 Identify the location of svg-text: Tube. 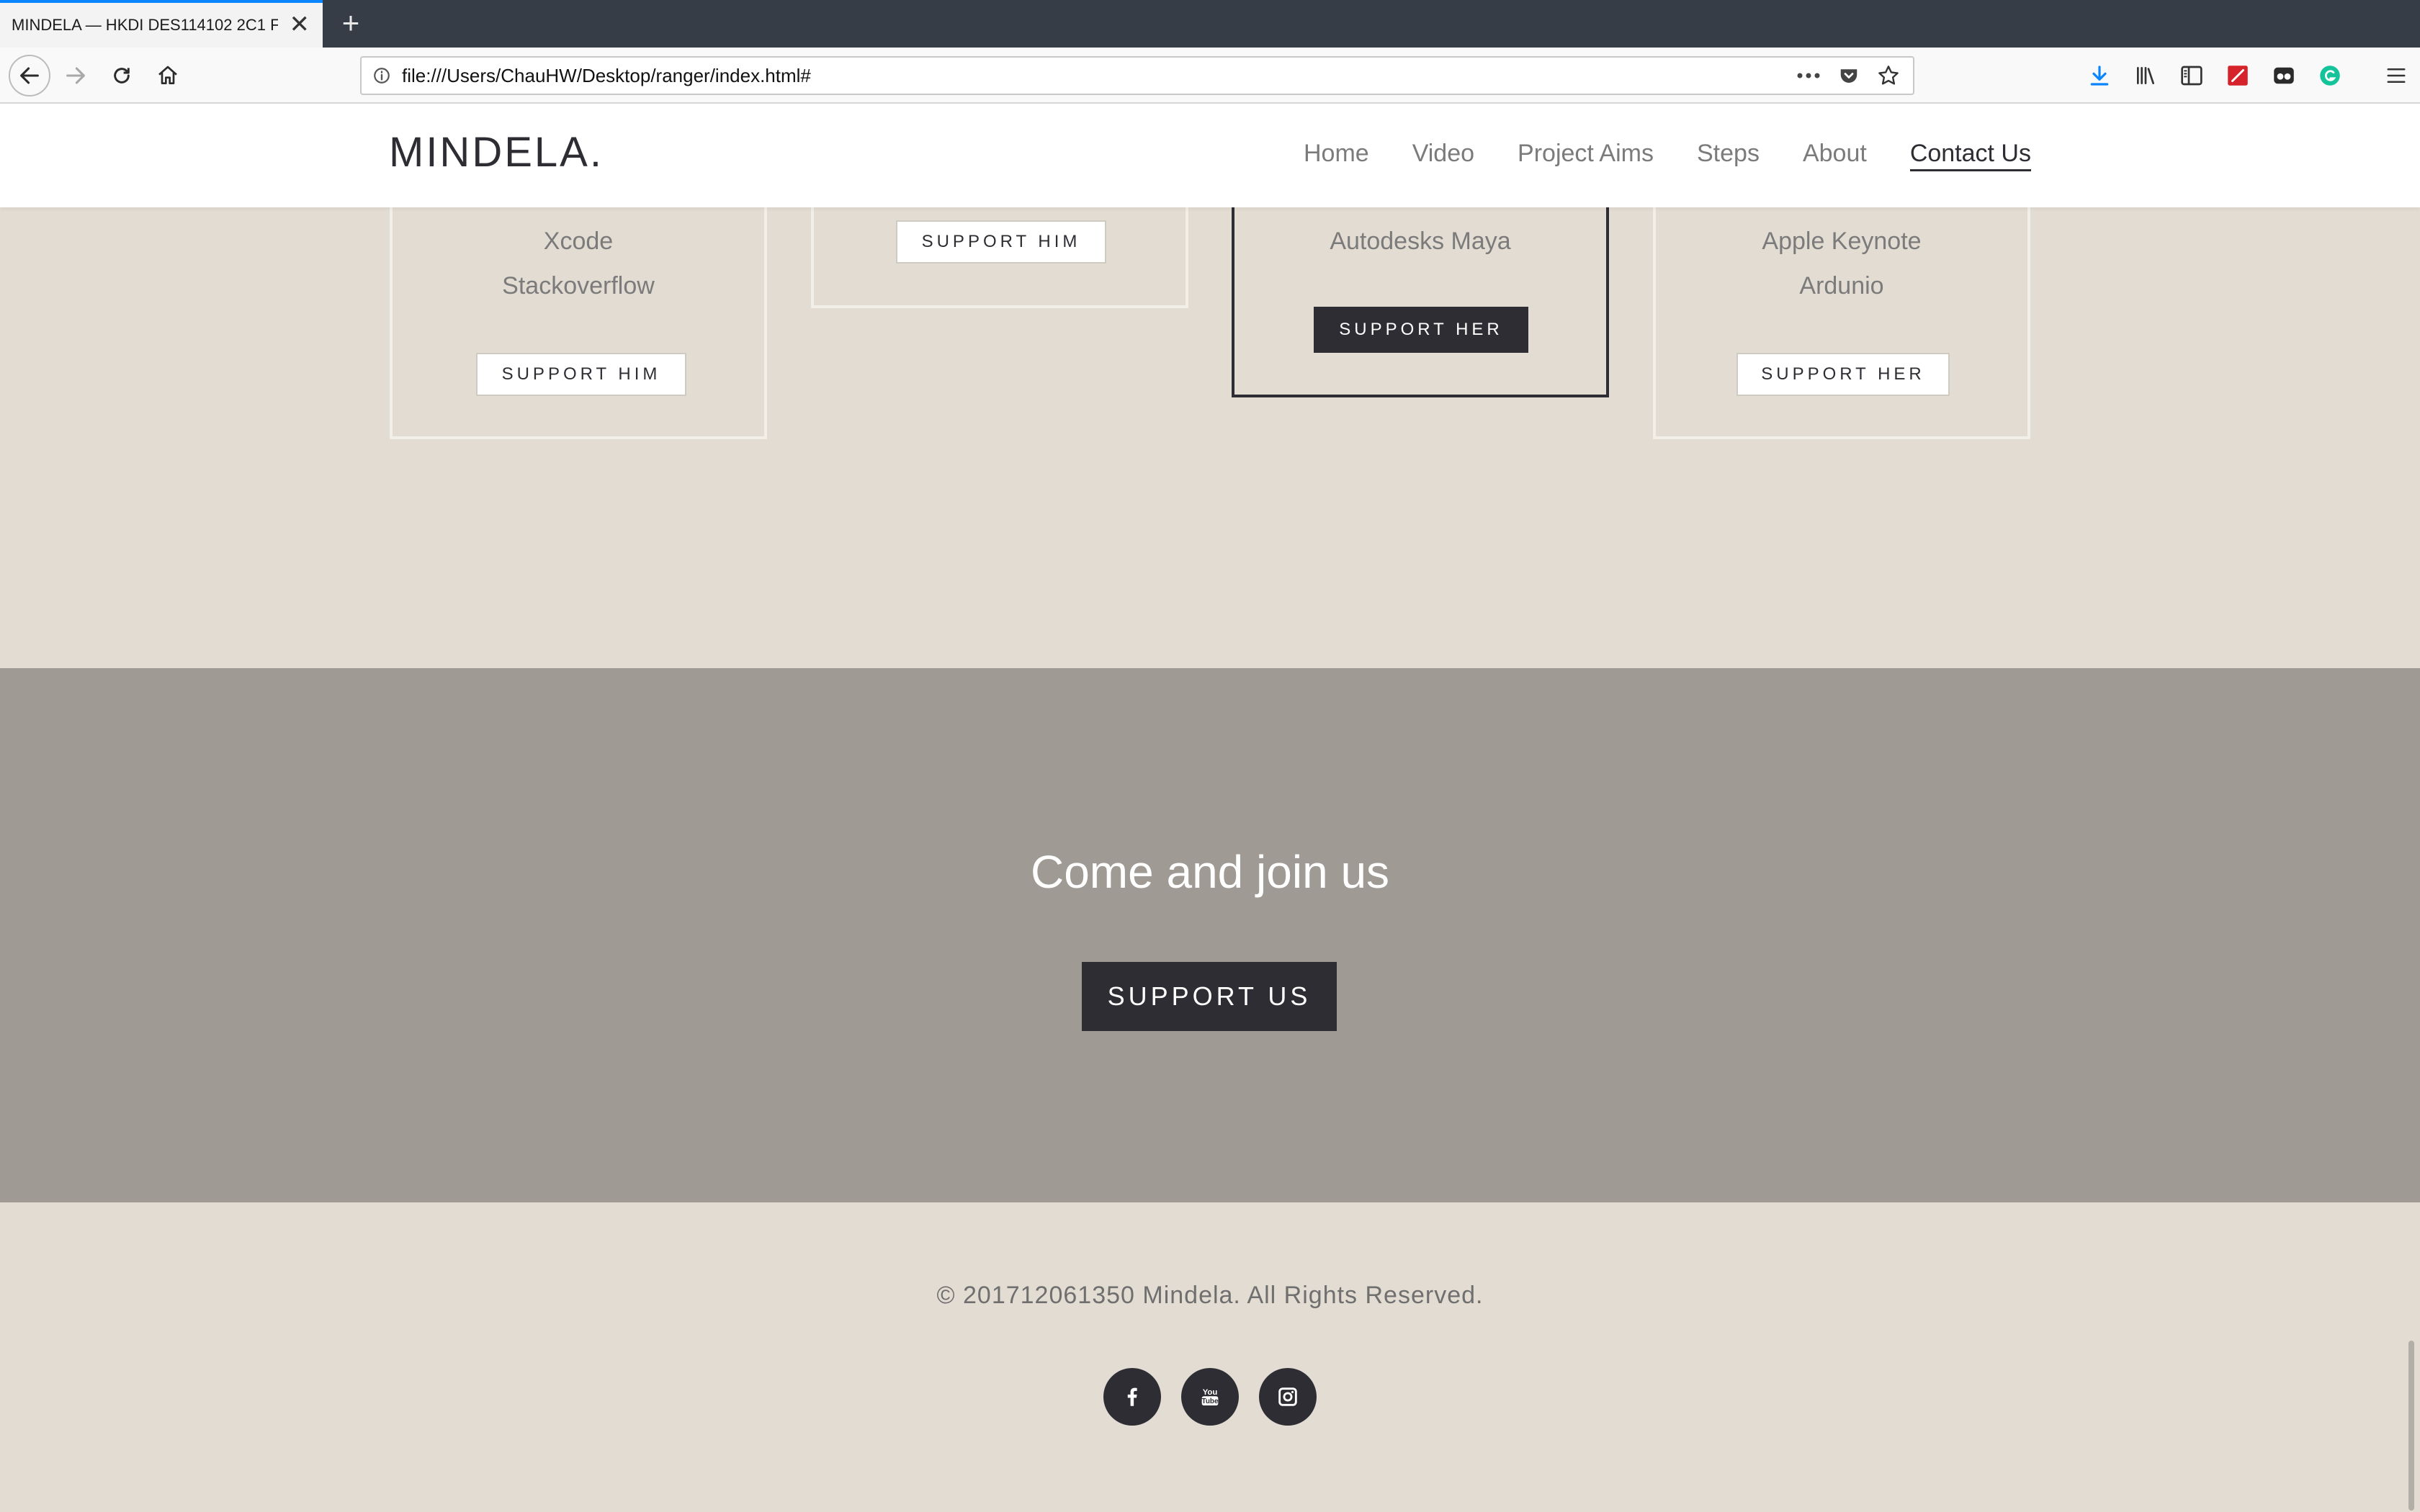
(1210, 1401).